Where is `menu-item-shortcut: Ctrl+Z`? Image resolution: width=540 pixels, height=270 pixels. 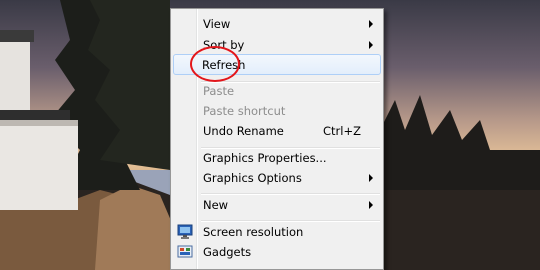 menu-item-shortcut: Ctrl+Z is located at coordinates (342, 131).